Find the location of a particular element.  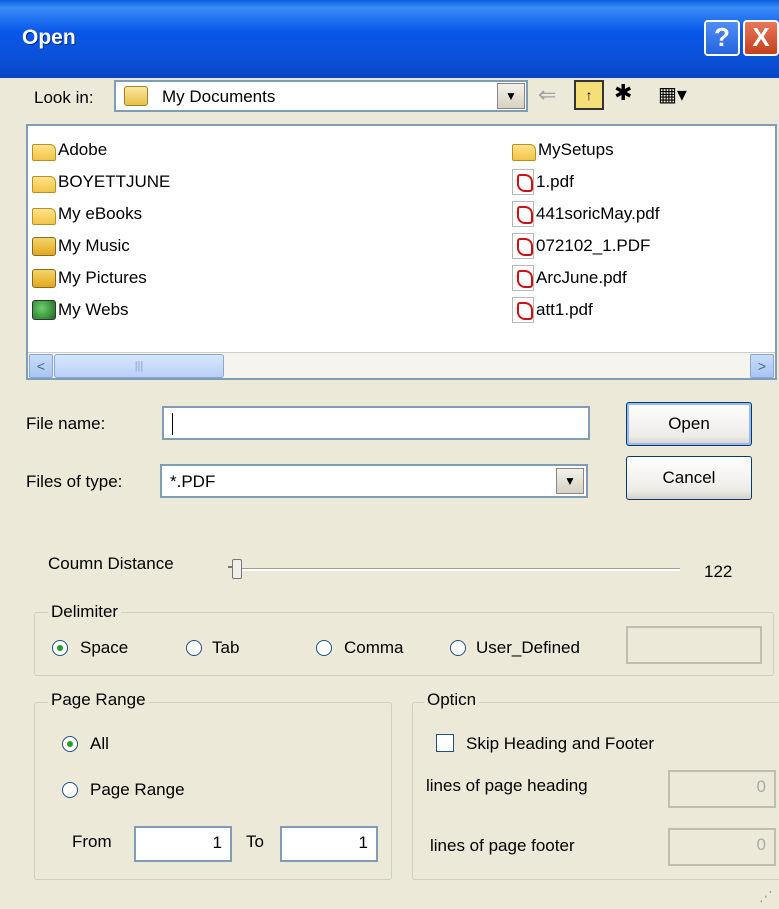

list-item: 072102_1.PDF is located at coordinates (581, 246).